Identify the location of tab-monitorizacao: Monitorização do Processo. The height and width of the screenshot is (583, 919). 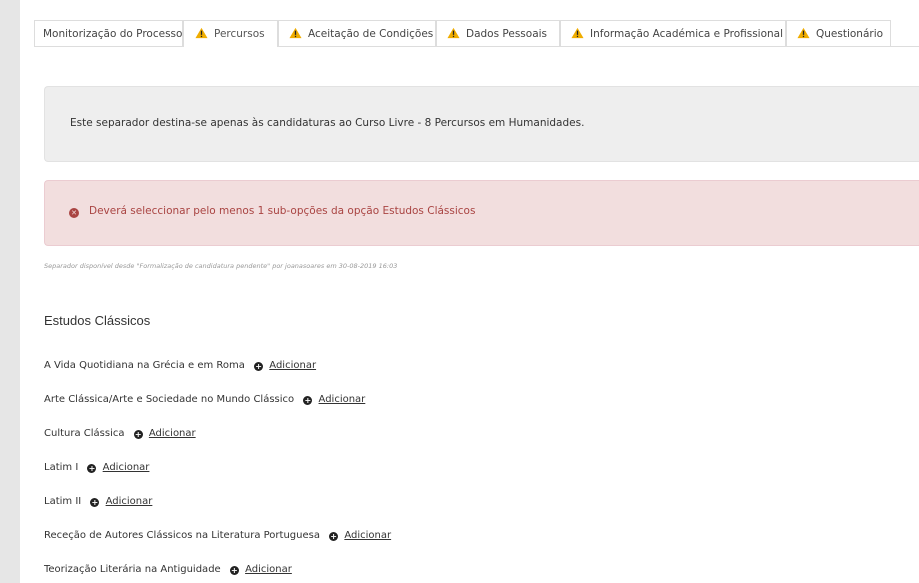
(108, 33).